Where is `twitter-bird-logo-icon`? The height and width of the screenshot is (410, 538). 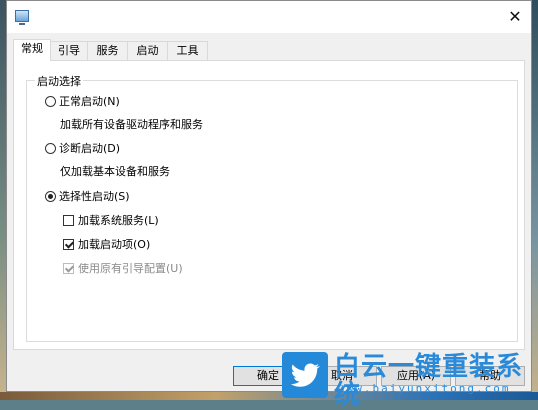 twitter-bird-logo-icon is located at coordinates (305, 375).